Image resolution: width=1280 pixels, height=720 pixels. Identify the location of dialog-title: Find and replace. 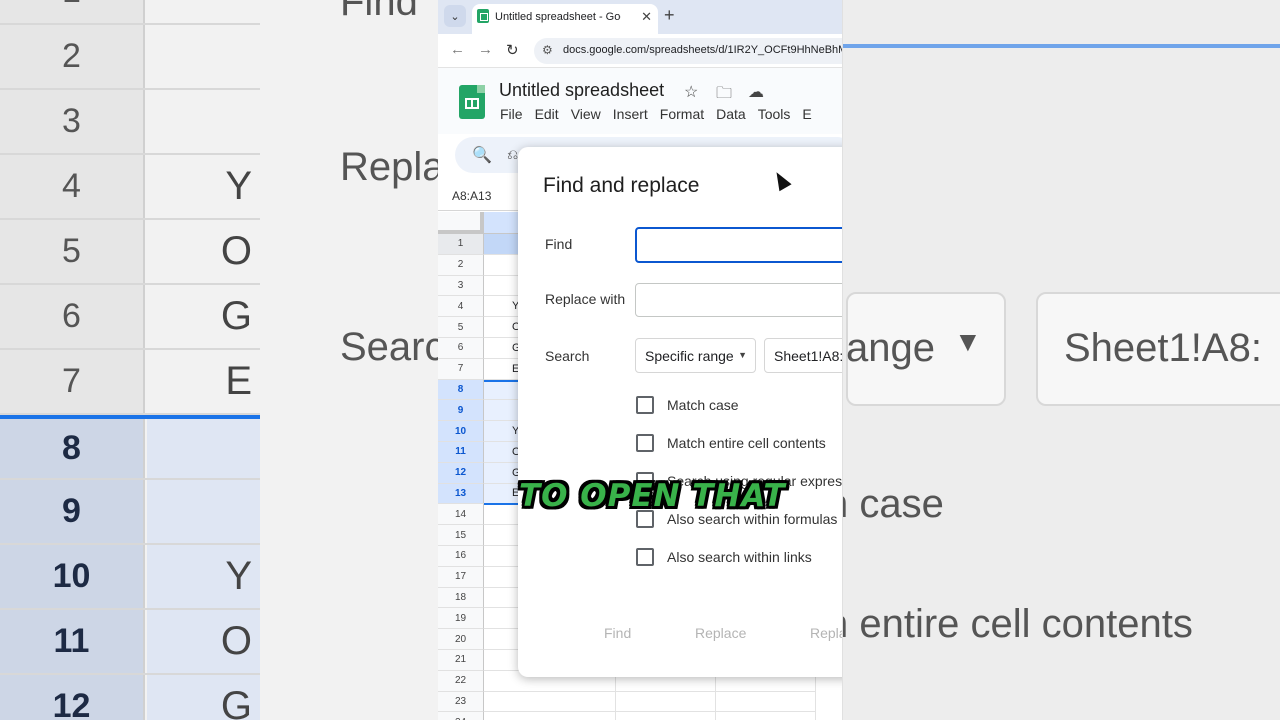
(621, 185).